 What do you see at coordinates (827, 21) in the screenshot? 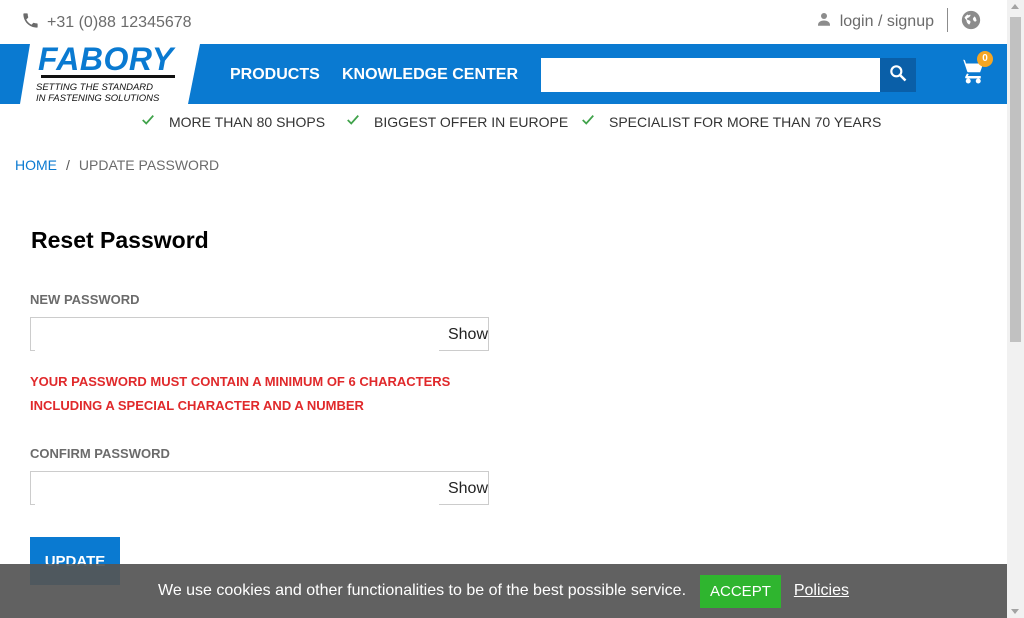
I see `user-icon` at bounding box center [827, 21].